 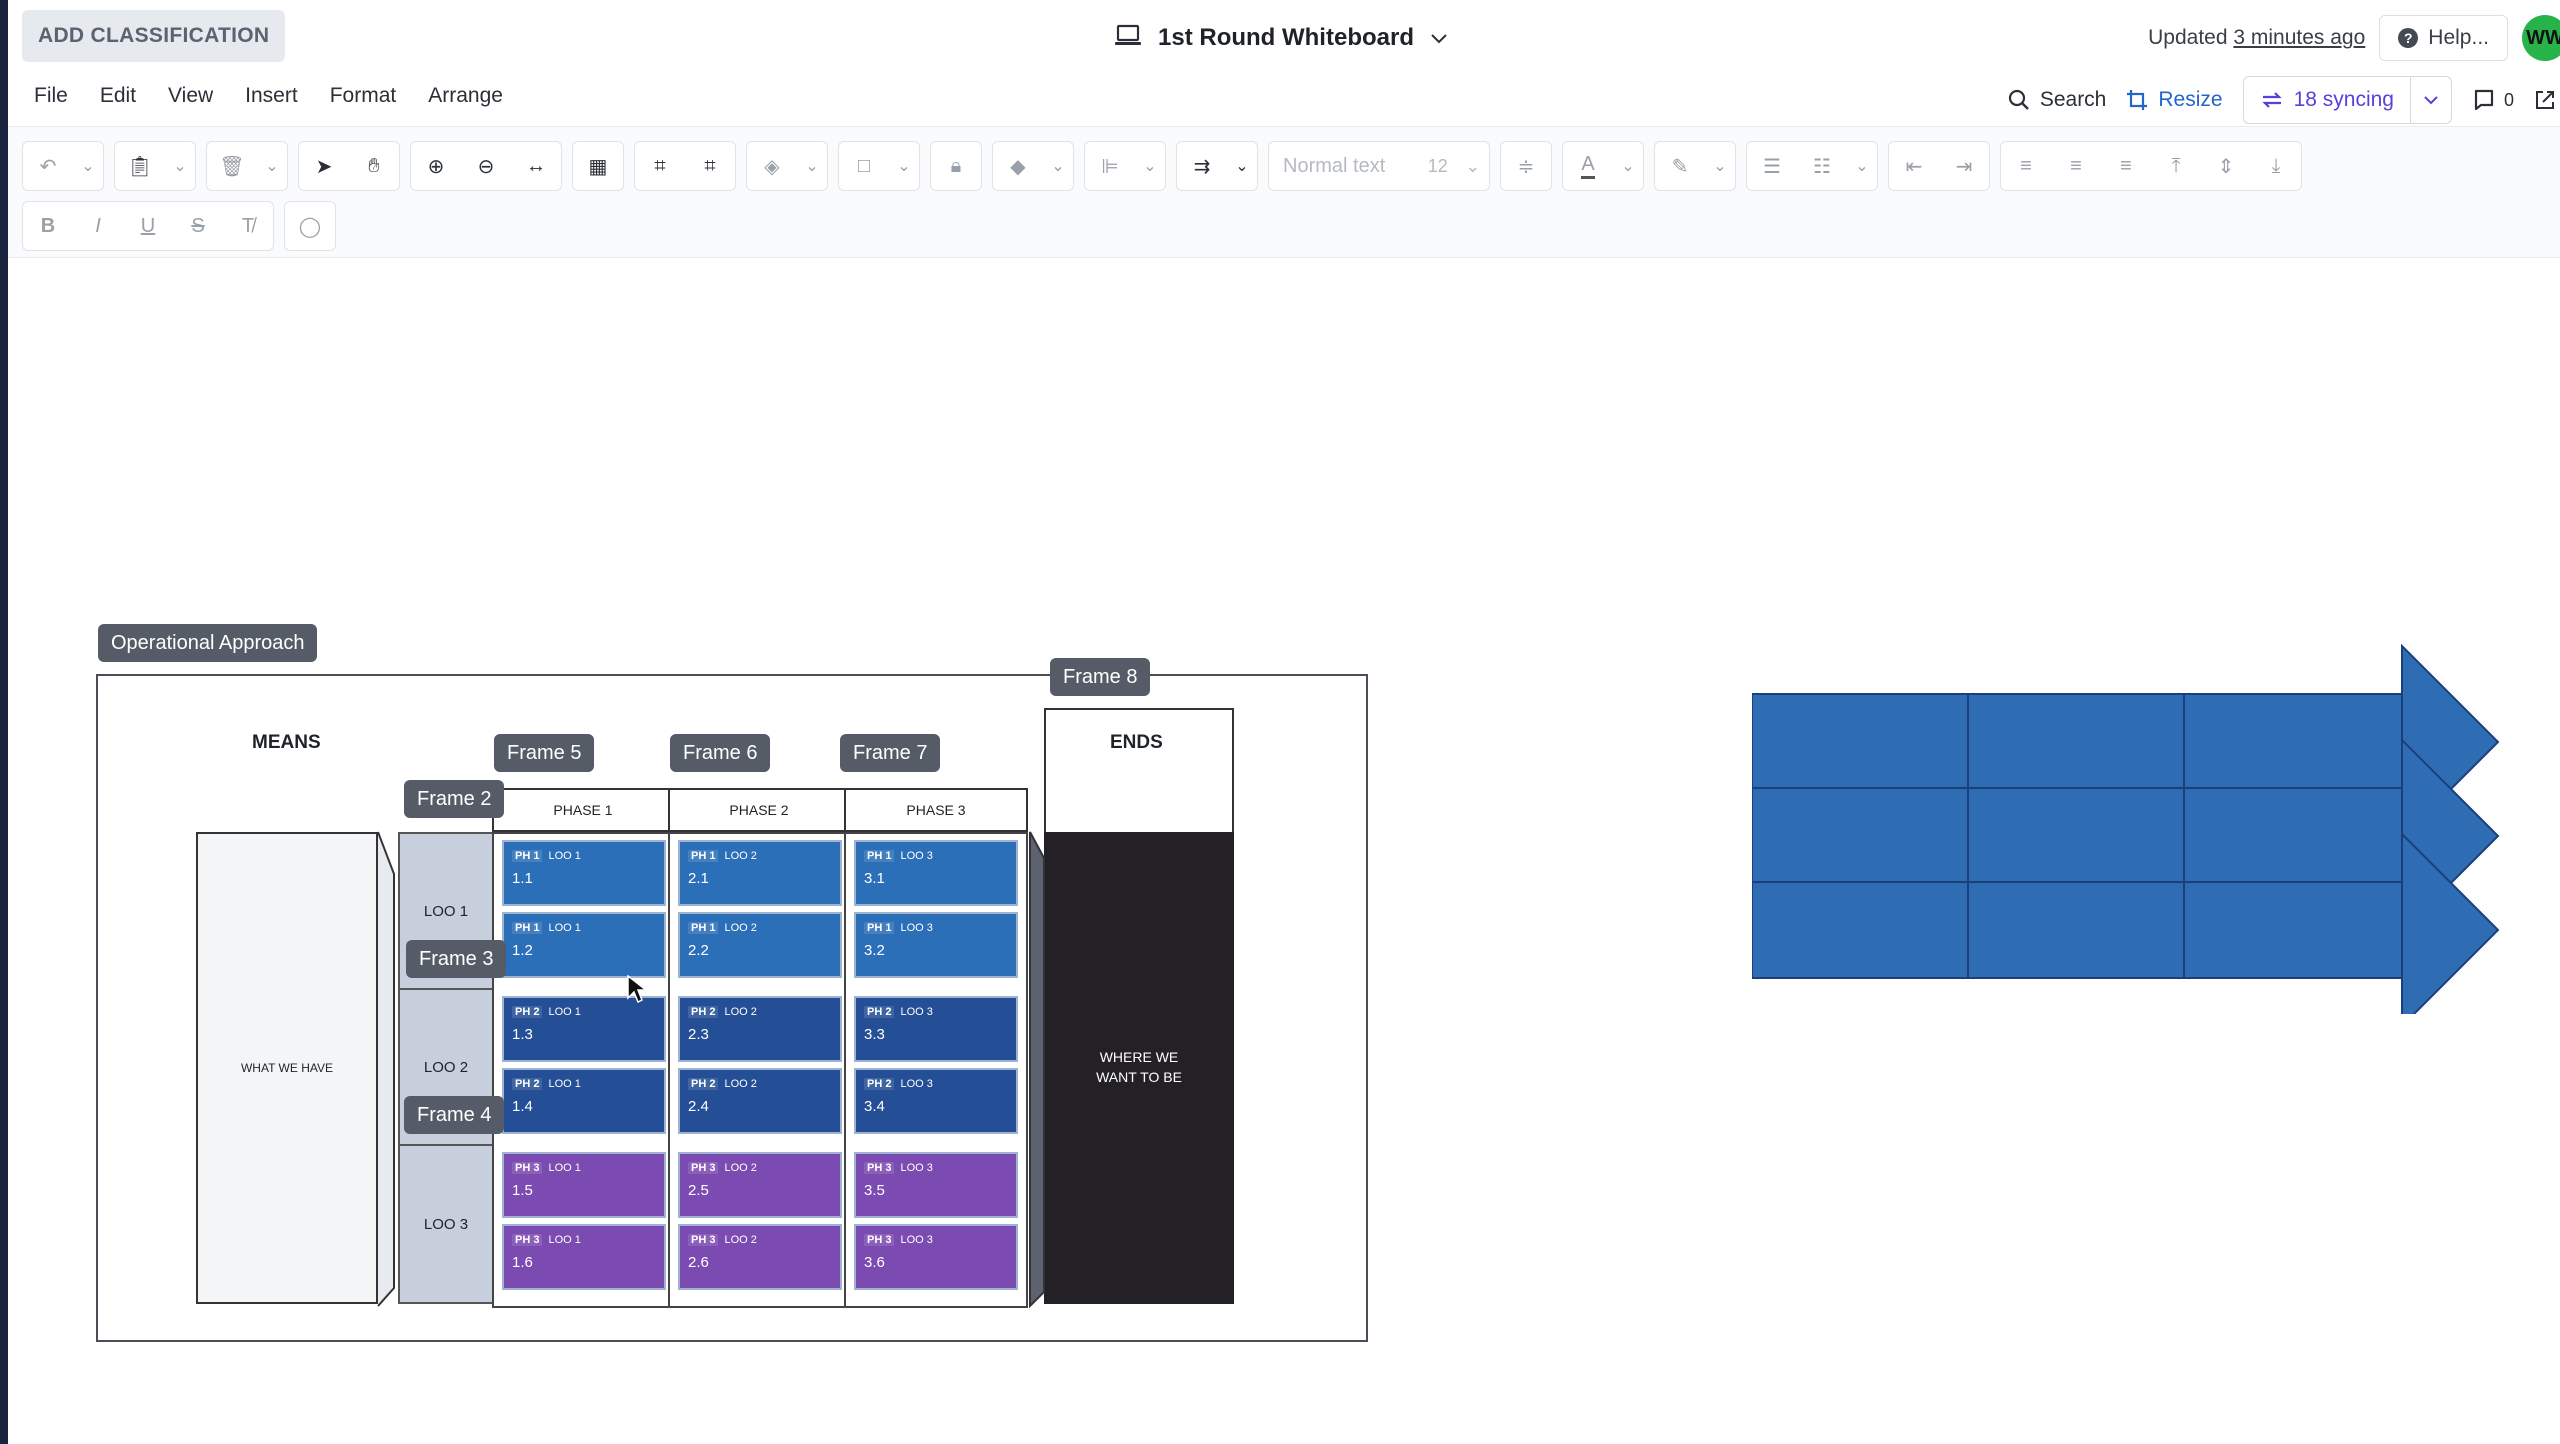 I want to click on undo-button: ↶, so click(x=48, y=166).